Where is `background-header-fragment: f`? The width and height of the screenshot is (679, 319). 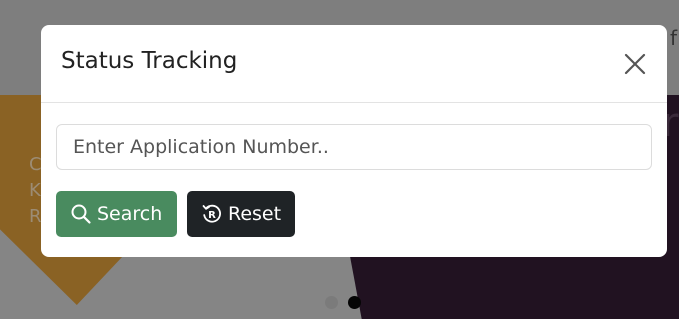
background-header-fragment: f is located at coordinates (674, 38).